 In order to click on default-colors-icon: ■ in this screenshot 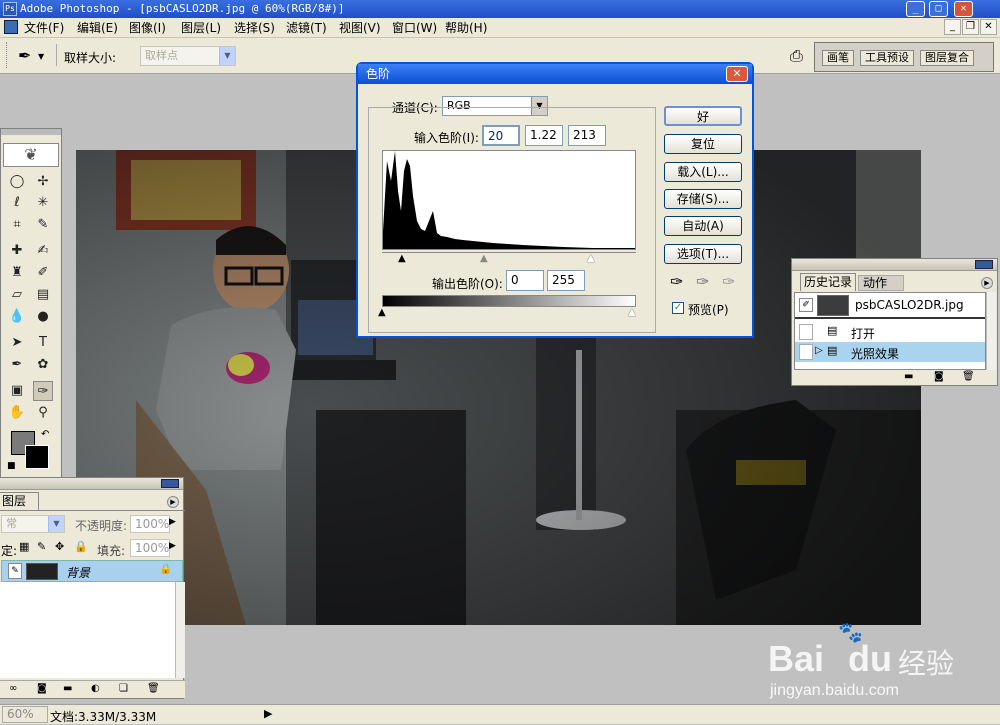, I will do `click(11, 466)`.